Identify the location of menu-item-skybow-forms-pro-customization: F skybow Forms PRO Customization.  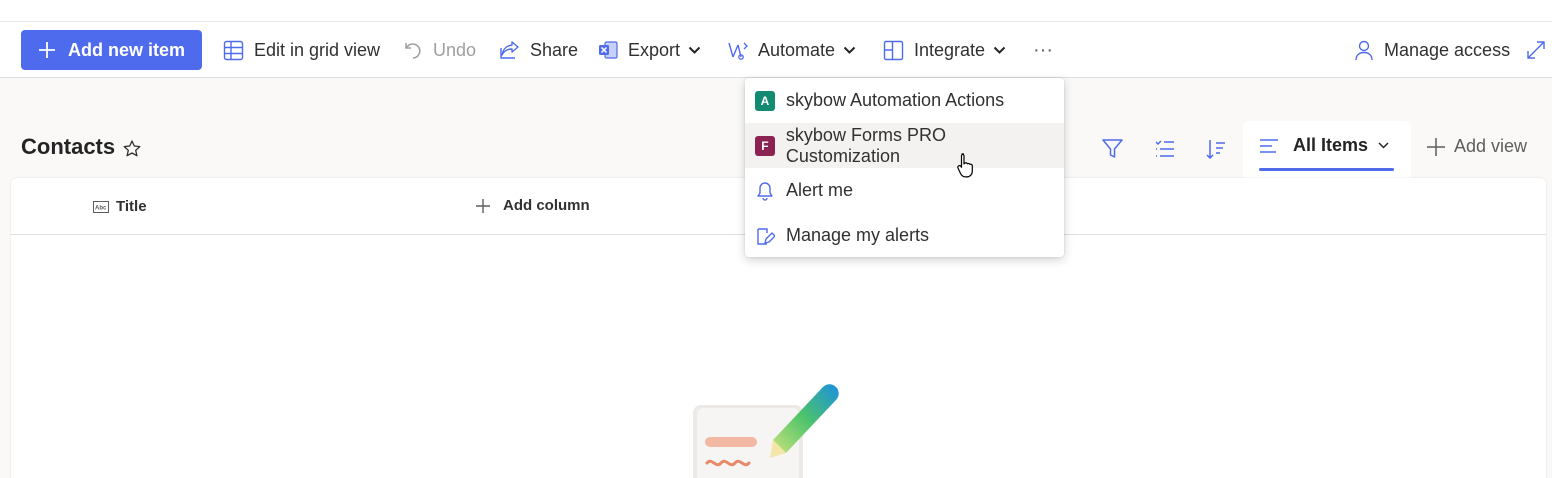
(904, 145).